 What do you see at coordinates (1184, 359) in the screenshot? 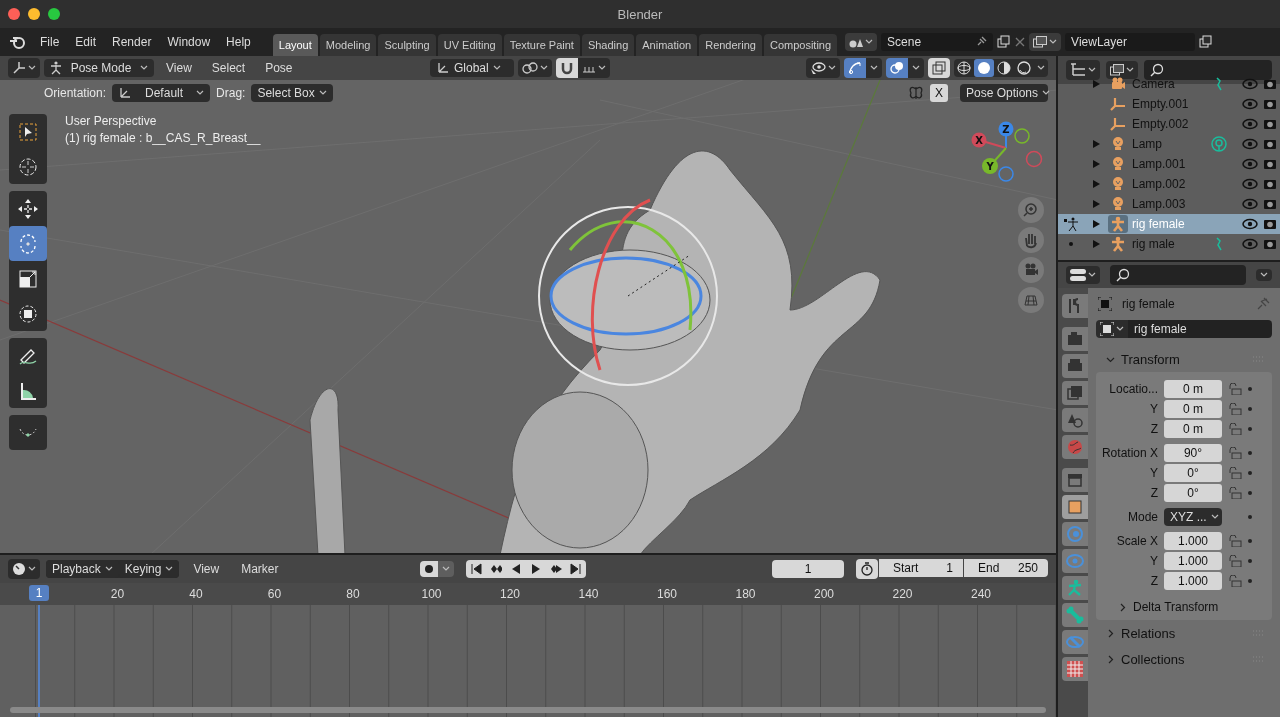
I see `panel-header: Transform` at bounding box center [1184, 359].